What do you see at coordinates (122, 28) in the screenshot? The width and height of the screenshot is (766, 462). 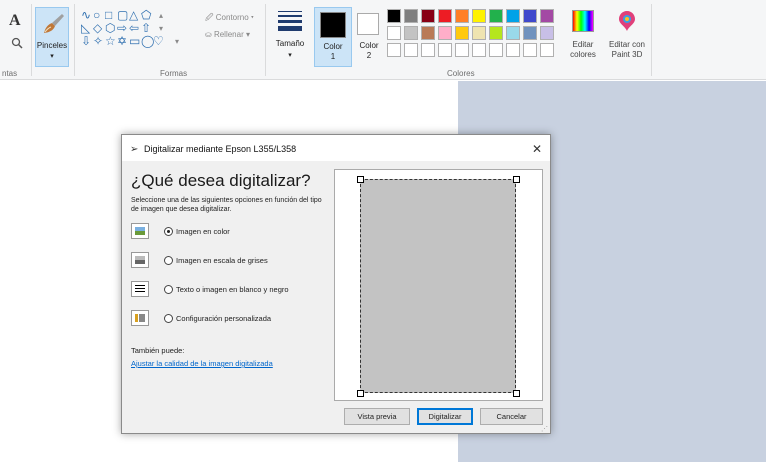 I see `arrow-right-shape-icon: ⇨` at bounding box center [122, 28].